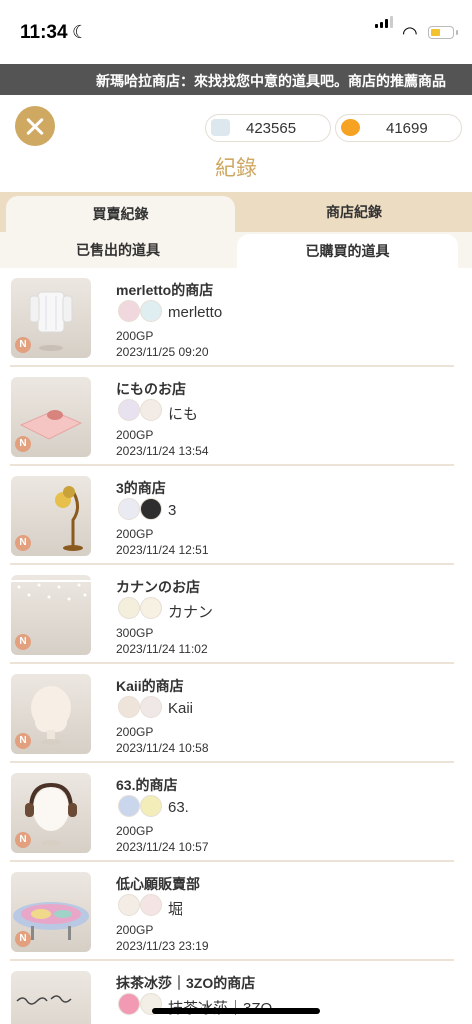 The width and height of the screenshot is (472, 1024). What do you see at coordinates (162, 649) in the screenshot?
I see `purchase-date: 2023/11/24 11:02` at bounding box center [162, 649].